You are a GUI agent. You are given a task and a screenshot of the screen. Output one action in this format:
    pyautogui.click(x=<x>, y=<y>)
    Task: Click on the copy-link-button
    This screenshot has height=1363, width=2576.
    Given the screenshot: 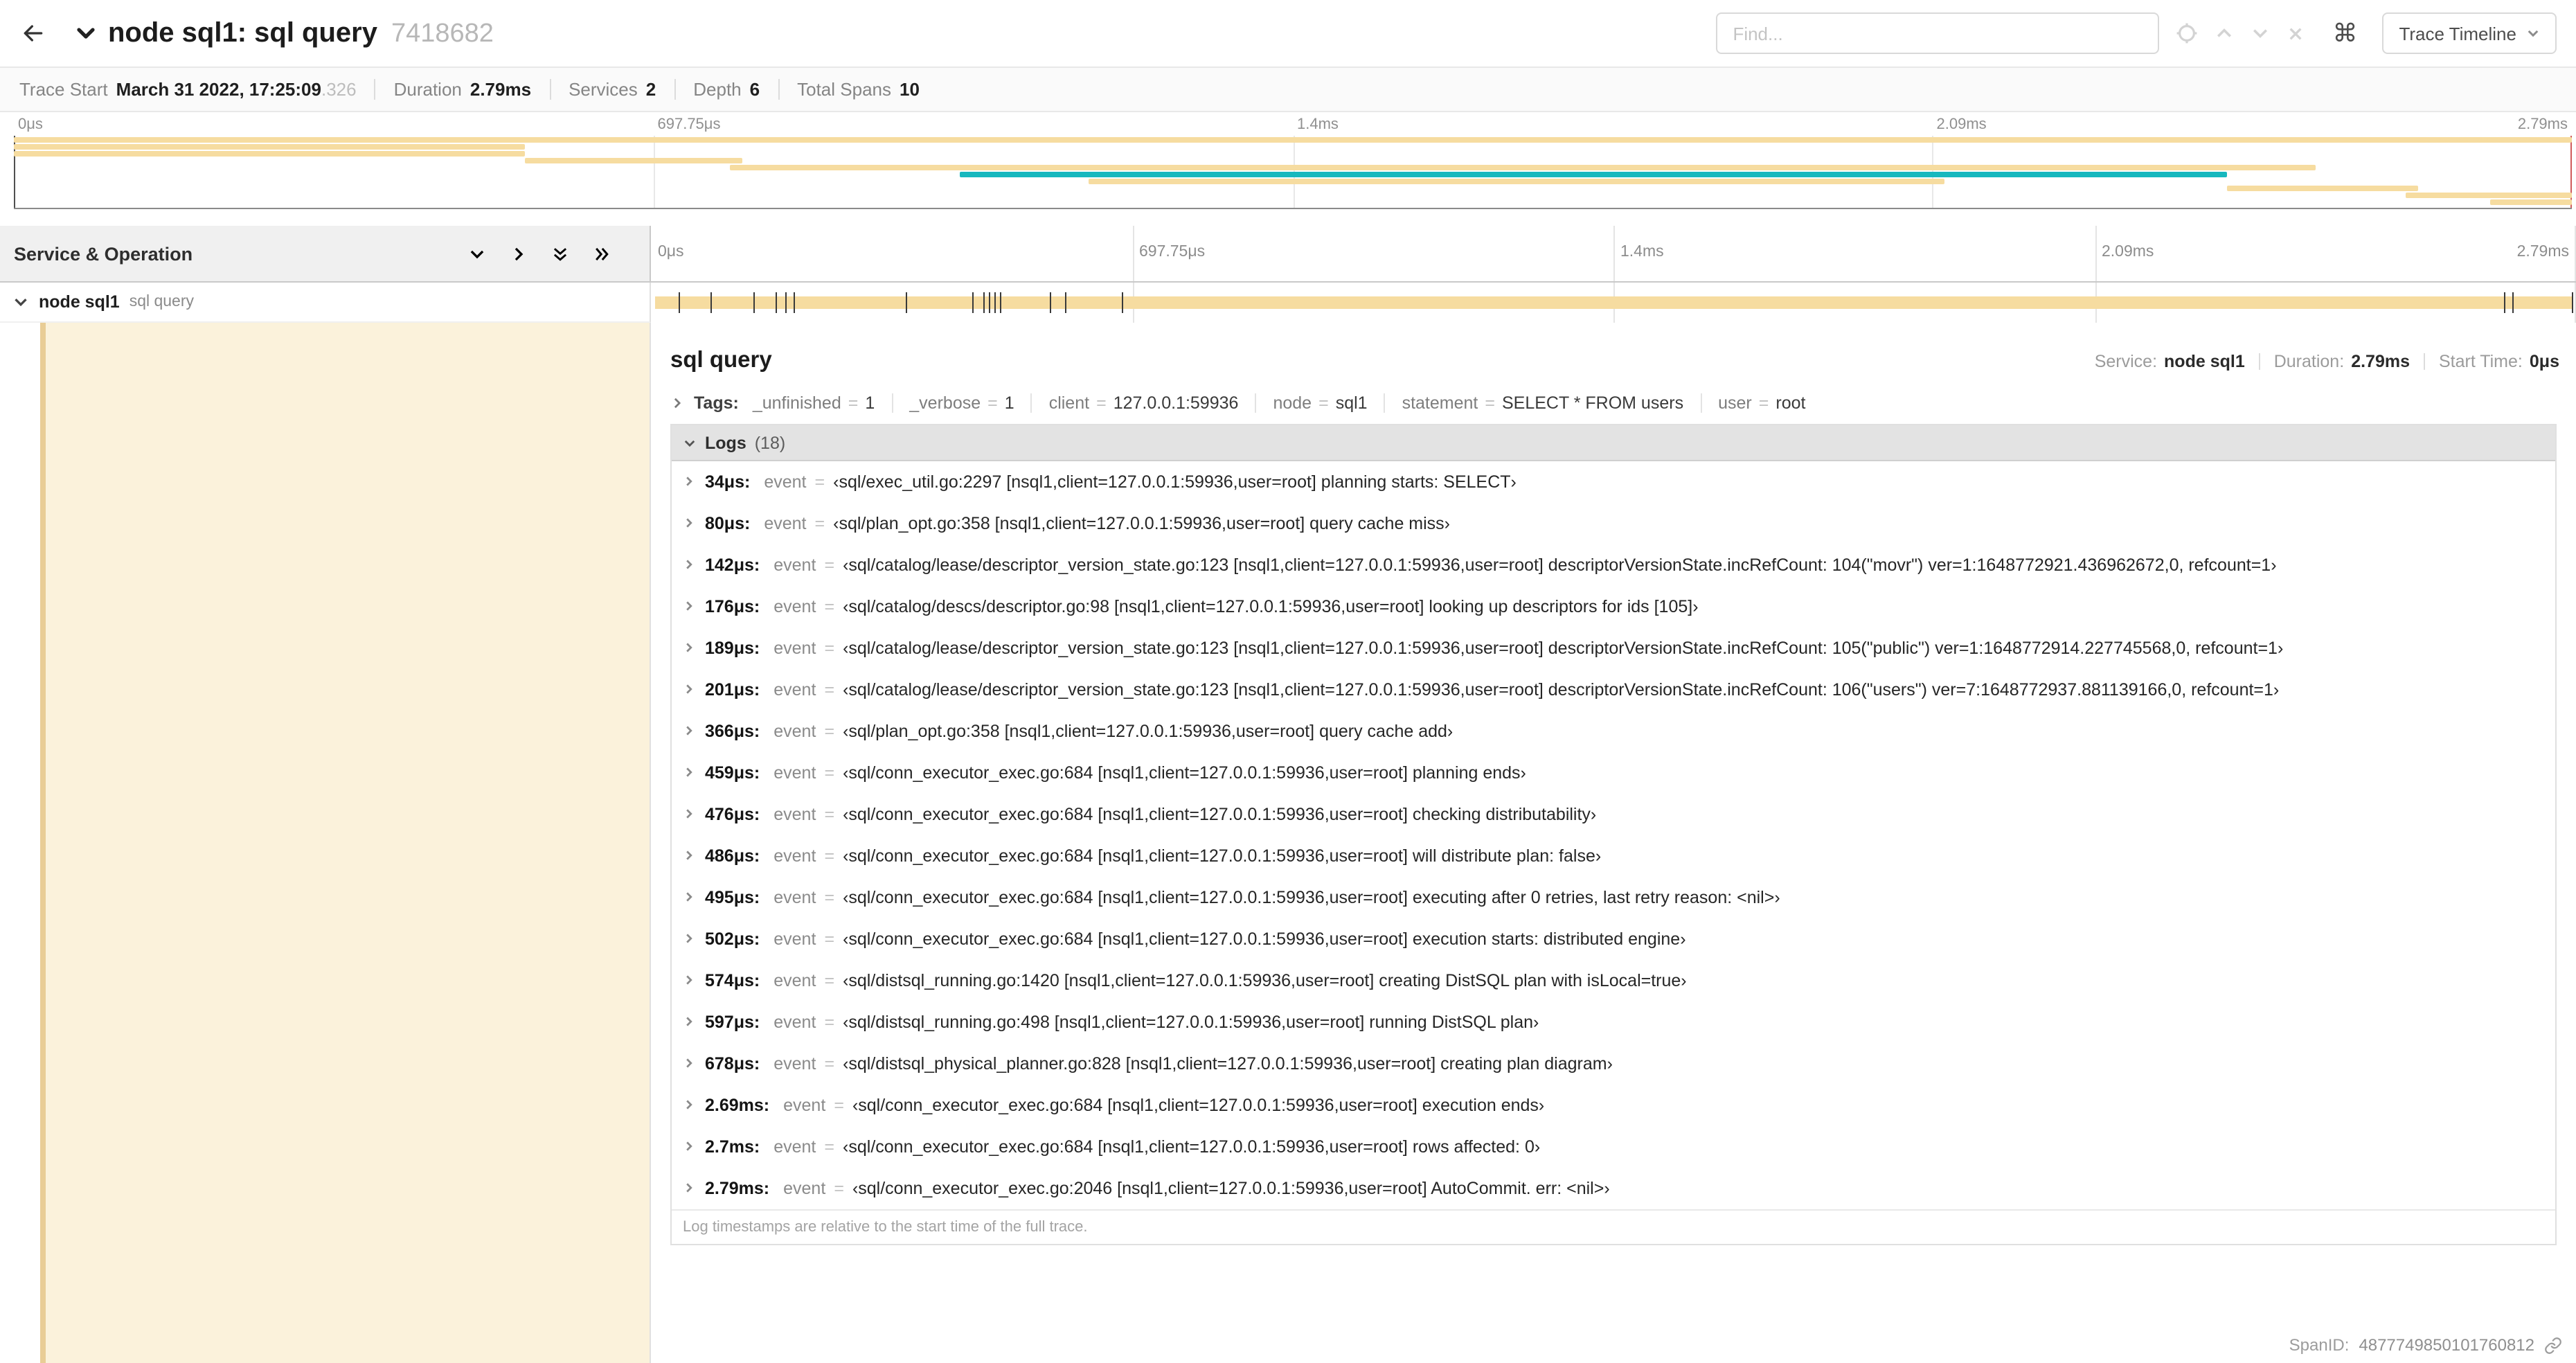 What is the action you would take?
    pyautogui.click(x=2553, y=1345)
    